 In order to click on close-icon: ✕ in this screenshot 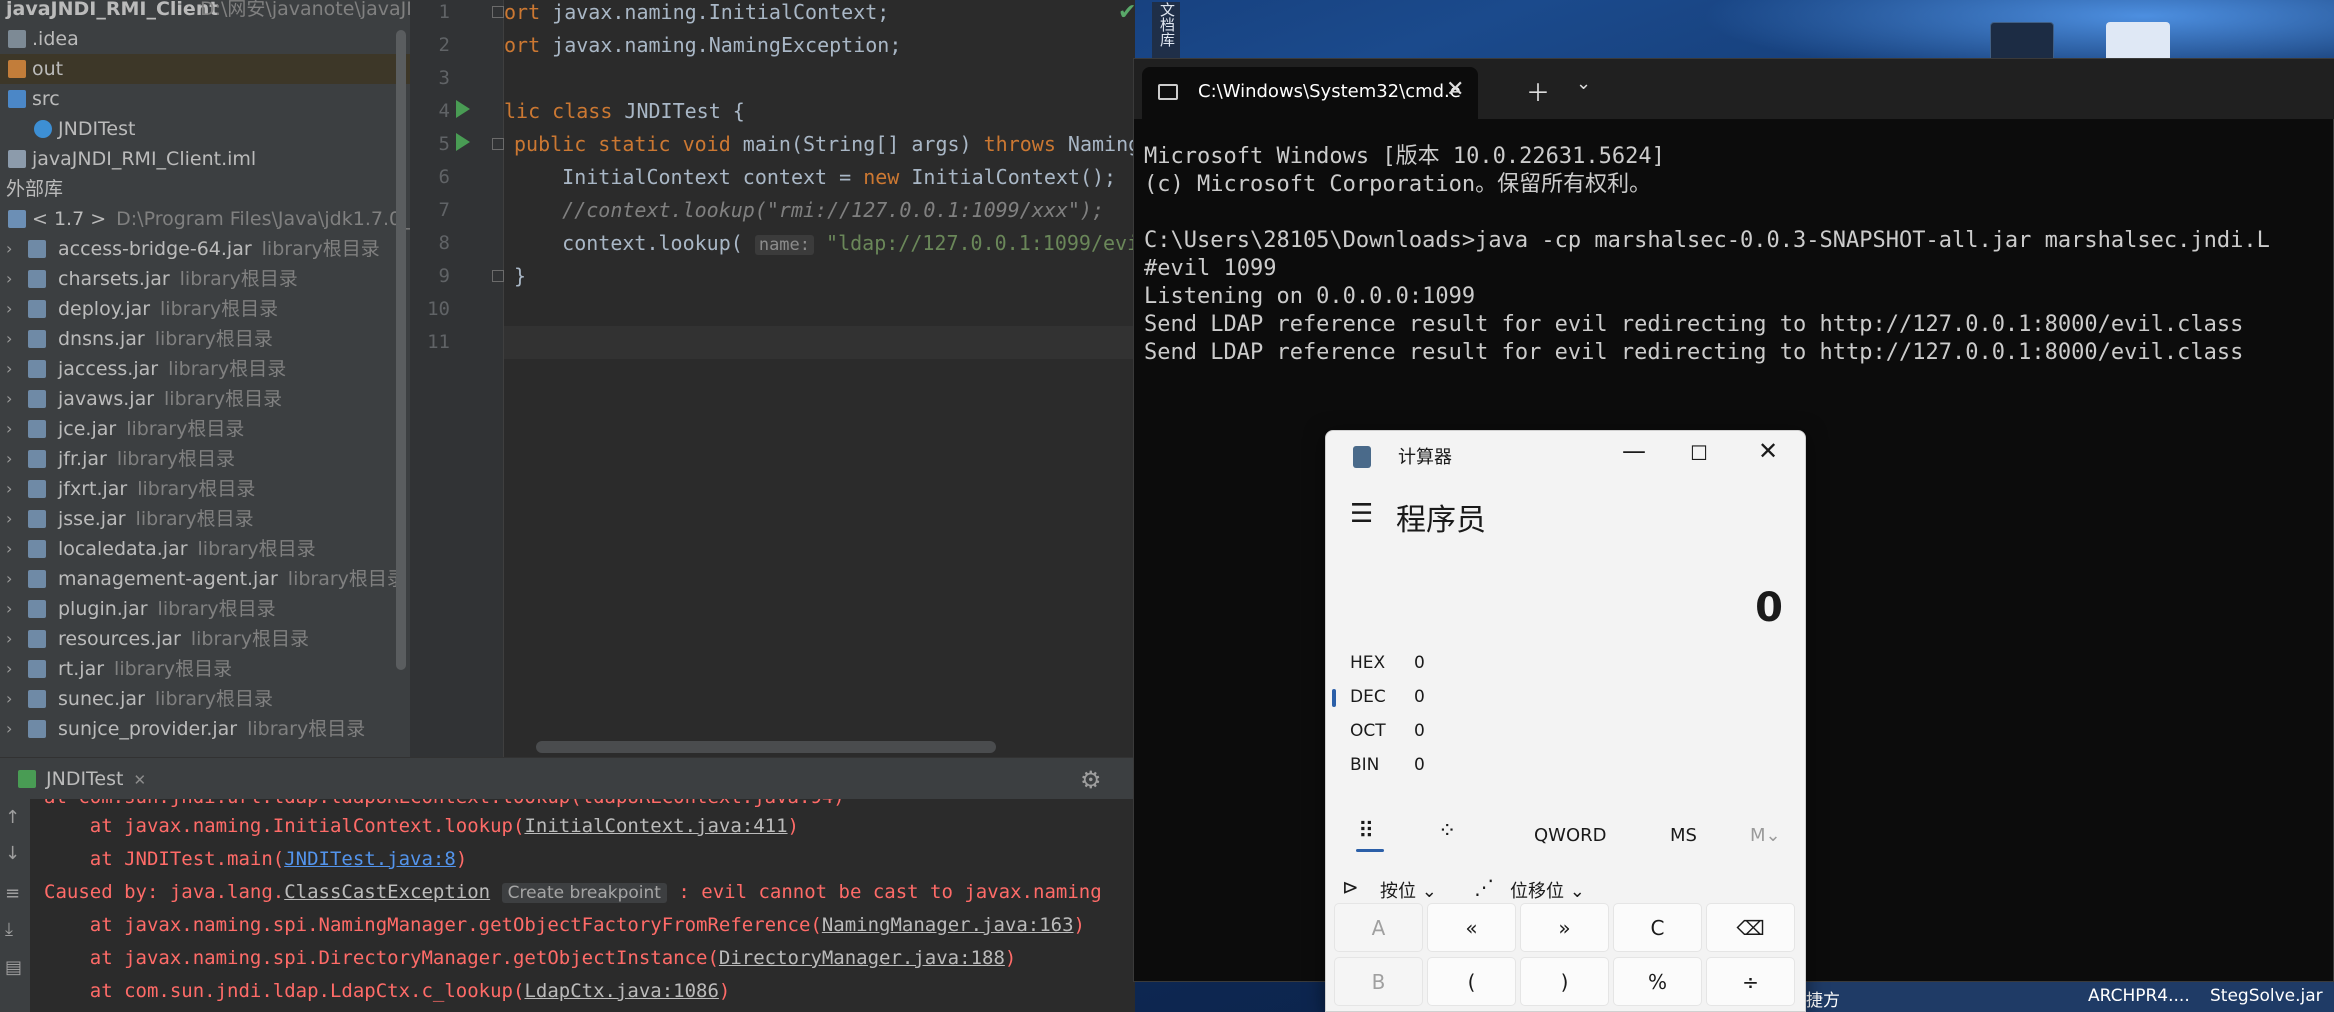, I will do `click(1768, 451)`.